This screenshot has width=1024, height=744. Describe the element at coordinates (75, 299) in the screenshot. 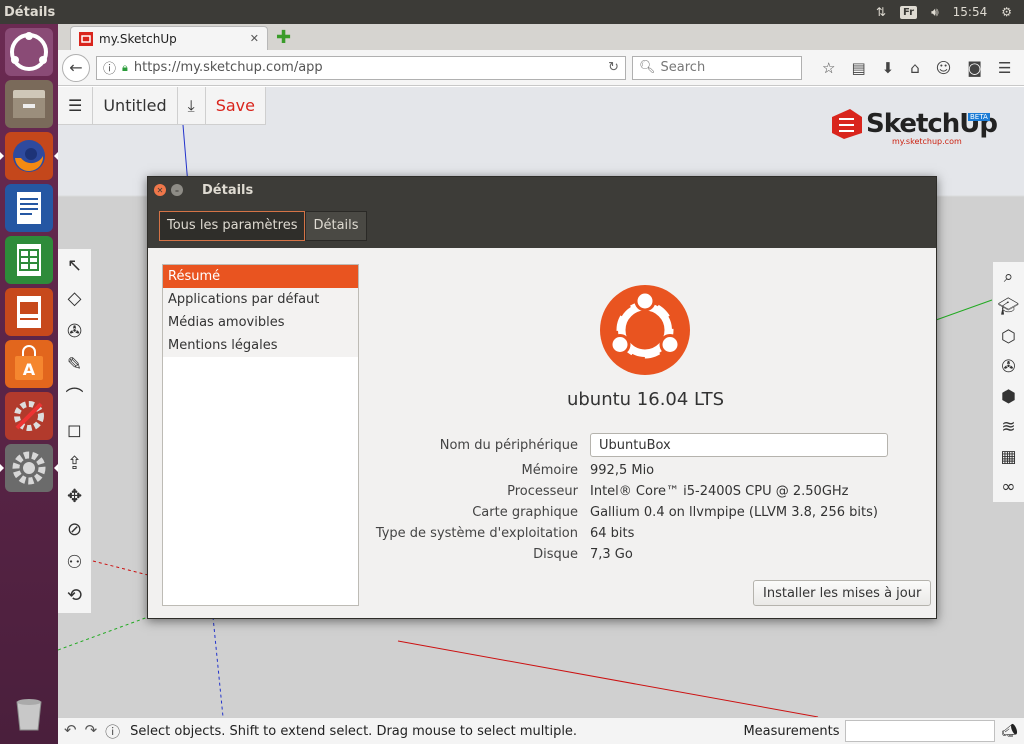

I see `eraser-tool-icon: ◇` at that location.